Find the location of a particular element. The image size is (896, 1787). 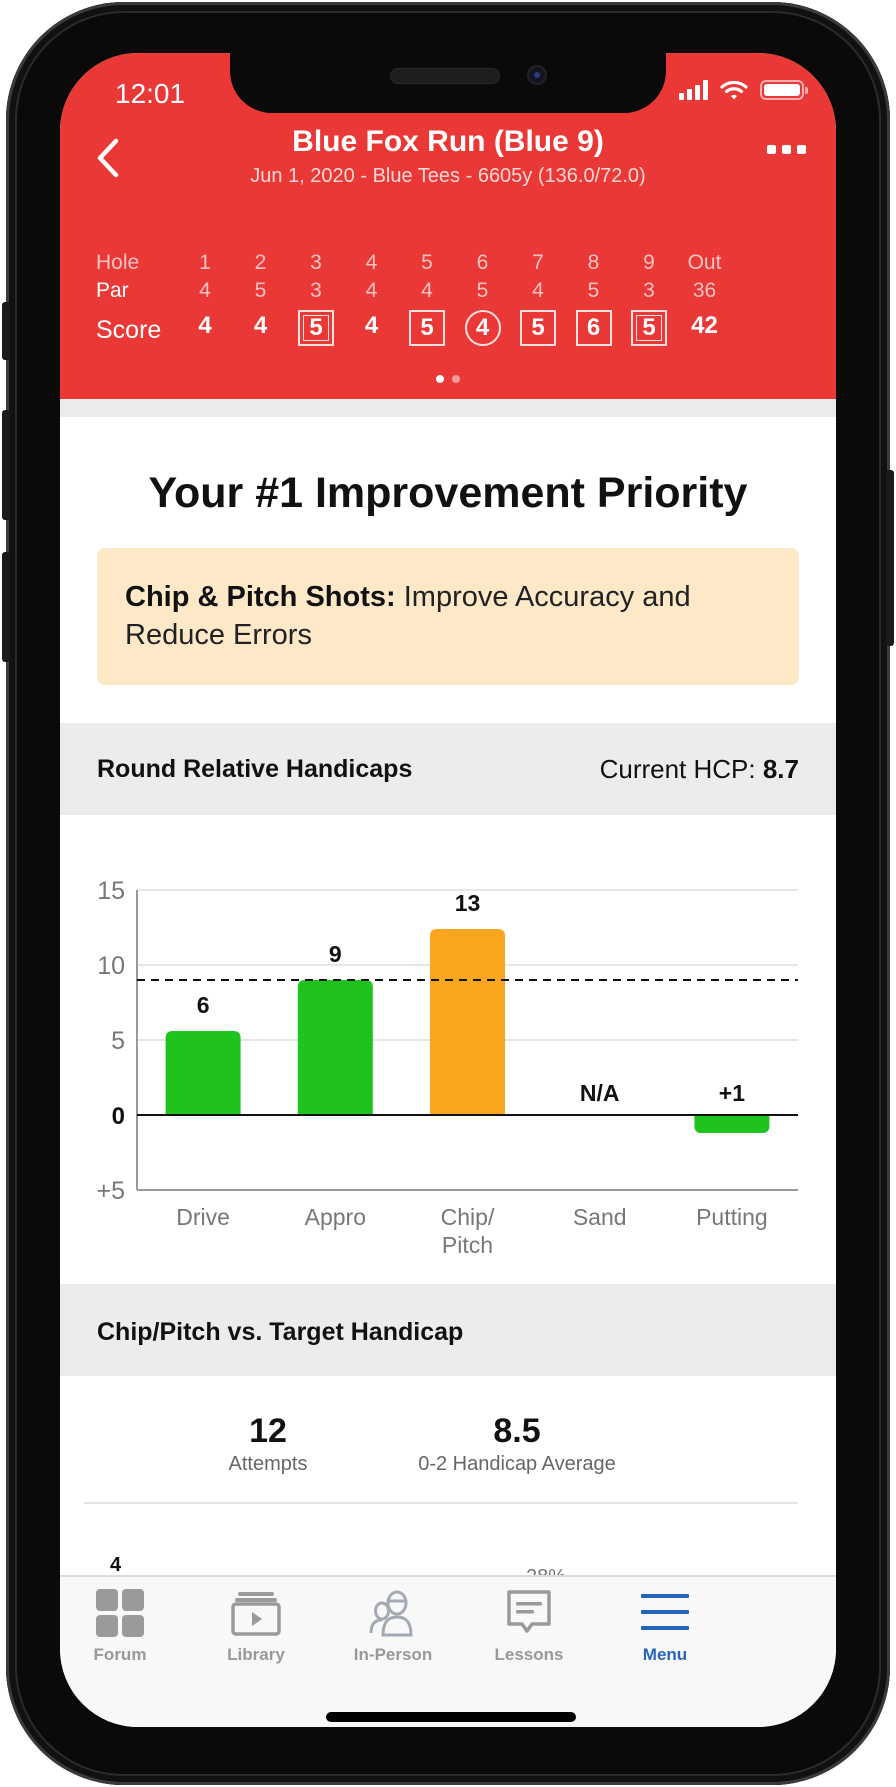

hole-number: 1 is located at coordinates (205, 262).